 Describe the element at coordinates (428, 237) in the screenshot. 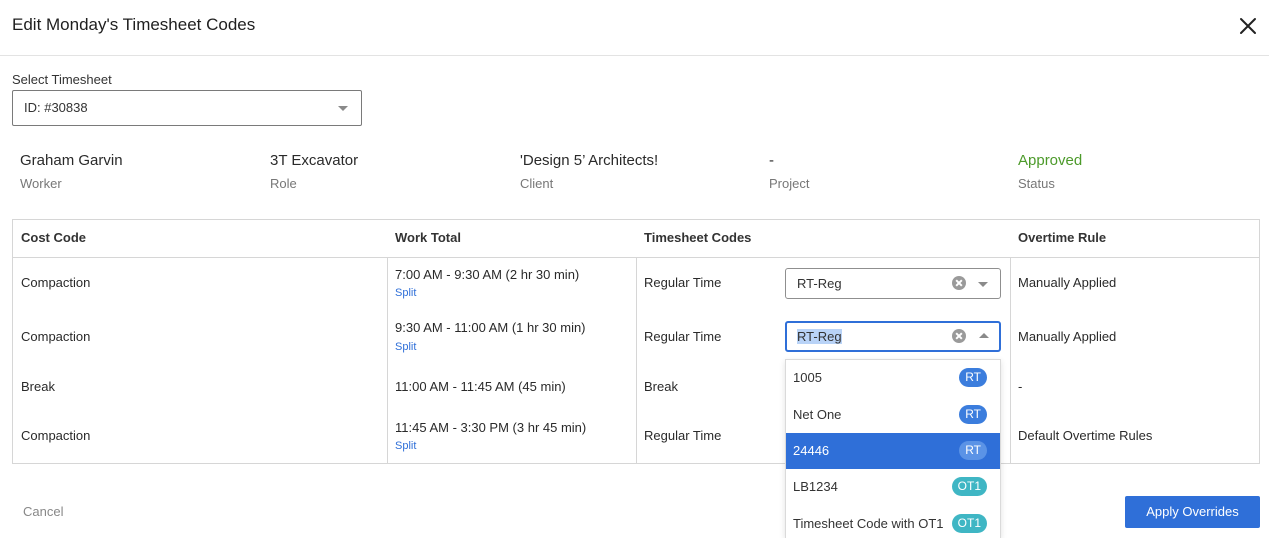

I see `column-header-work-total: Work Total` at that location.